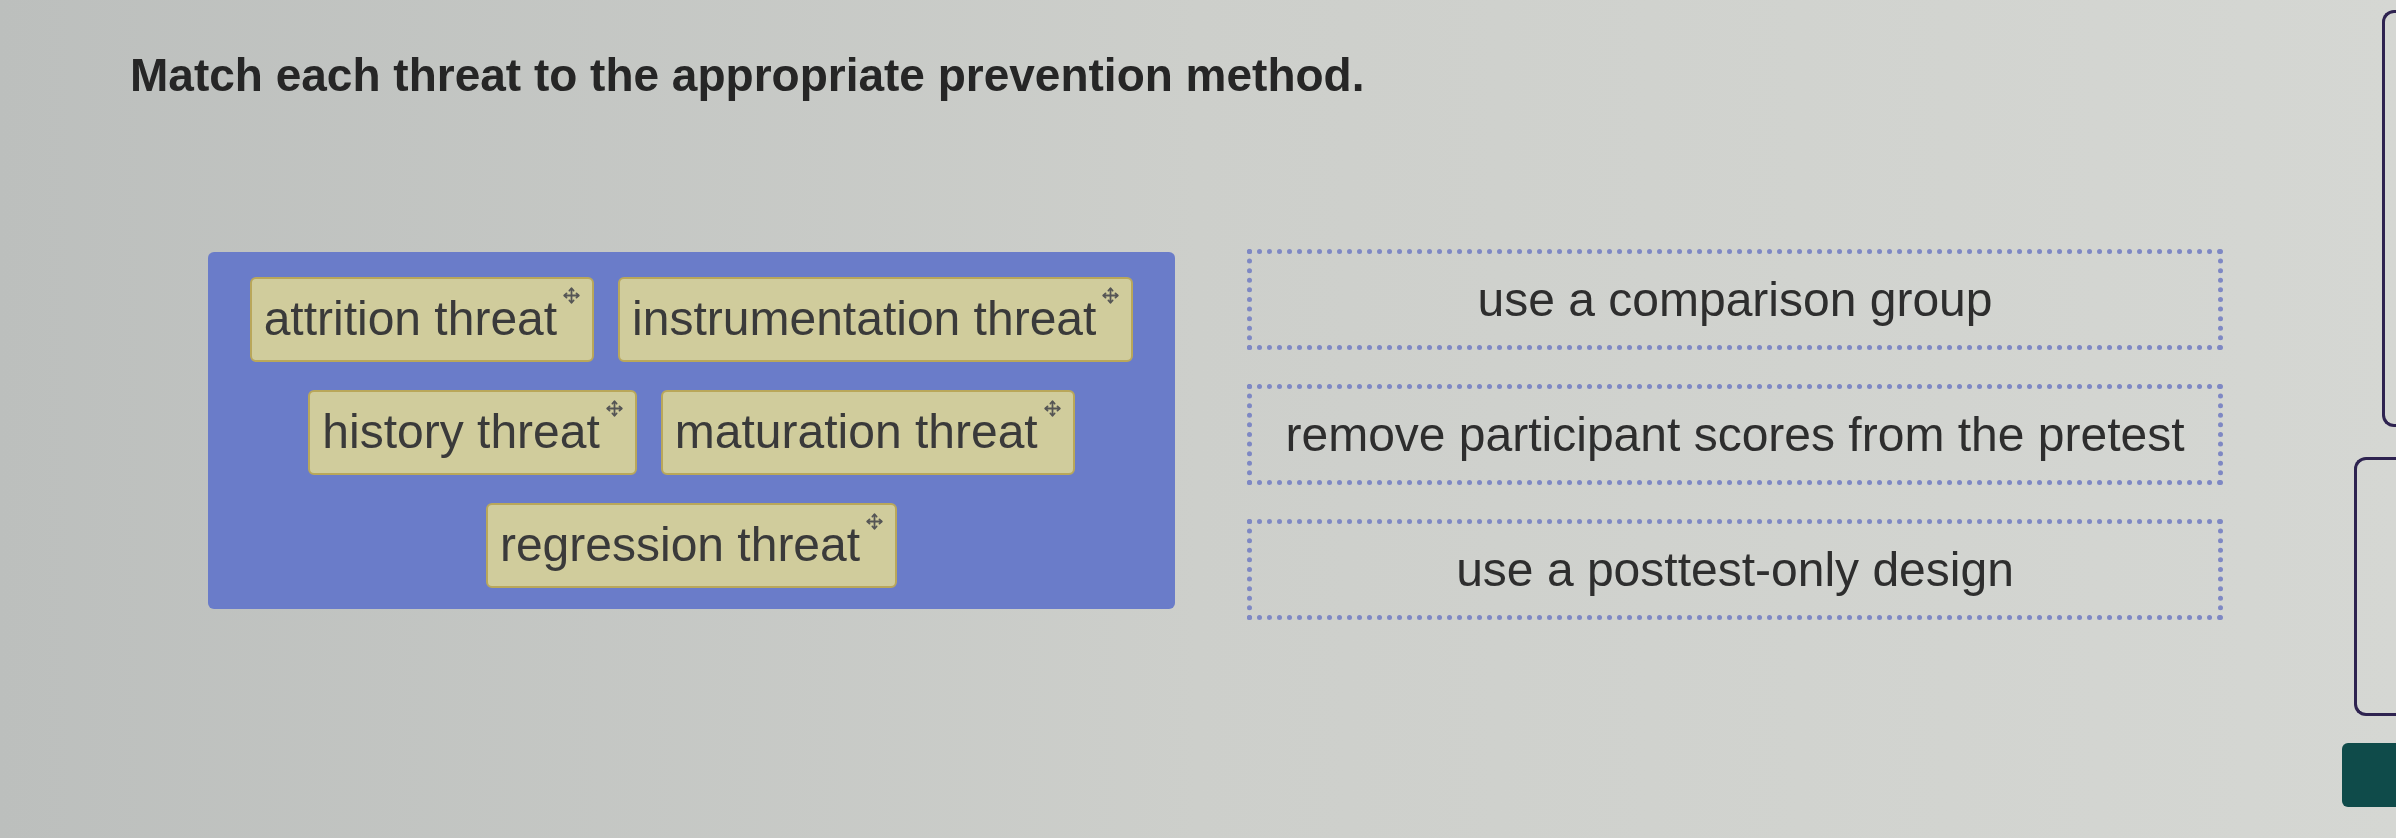  I want to click on threat-chip: regression threat, so click(691, 545).